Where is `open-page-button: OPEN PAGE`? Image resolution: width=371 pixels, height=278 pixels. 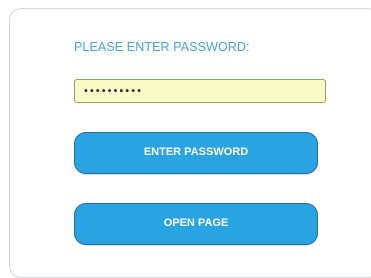
open-page-button: OPEN PAGE is located at coordinates (196, 224).